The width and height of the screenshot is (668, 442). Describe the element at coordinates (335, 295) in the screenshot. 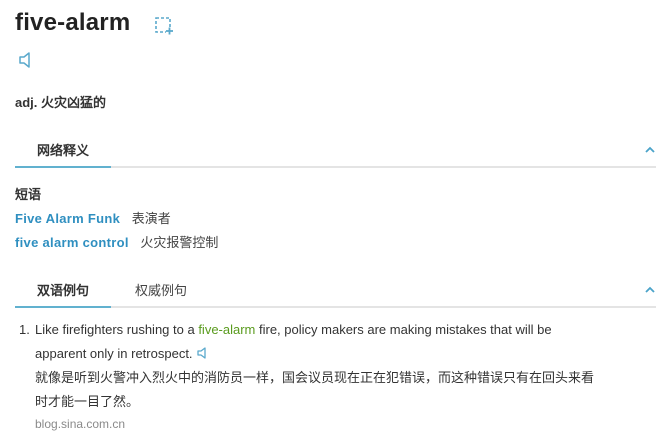

I see `examples-tabbar: 双语例句 权威例句` at that location.